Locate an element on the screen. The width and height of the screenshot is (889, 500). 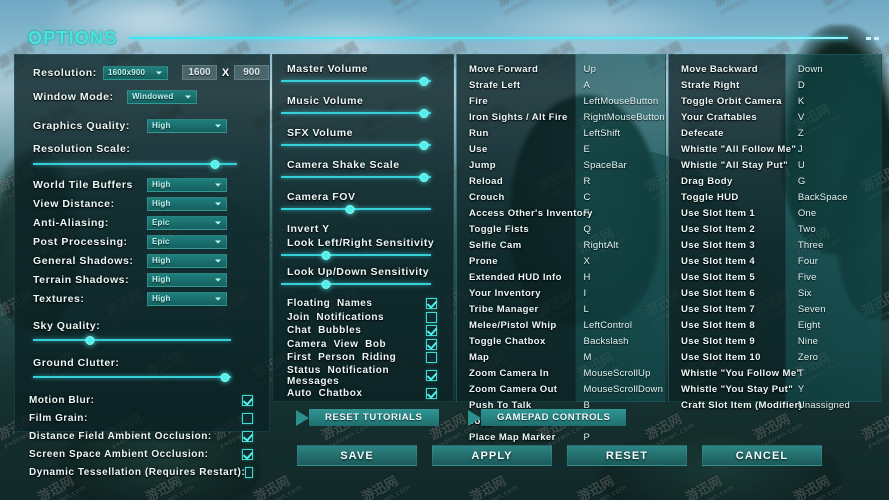
save-button: SAVE is located at coordinates (357, 455).